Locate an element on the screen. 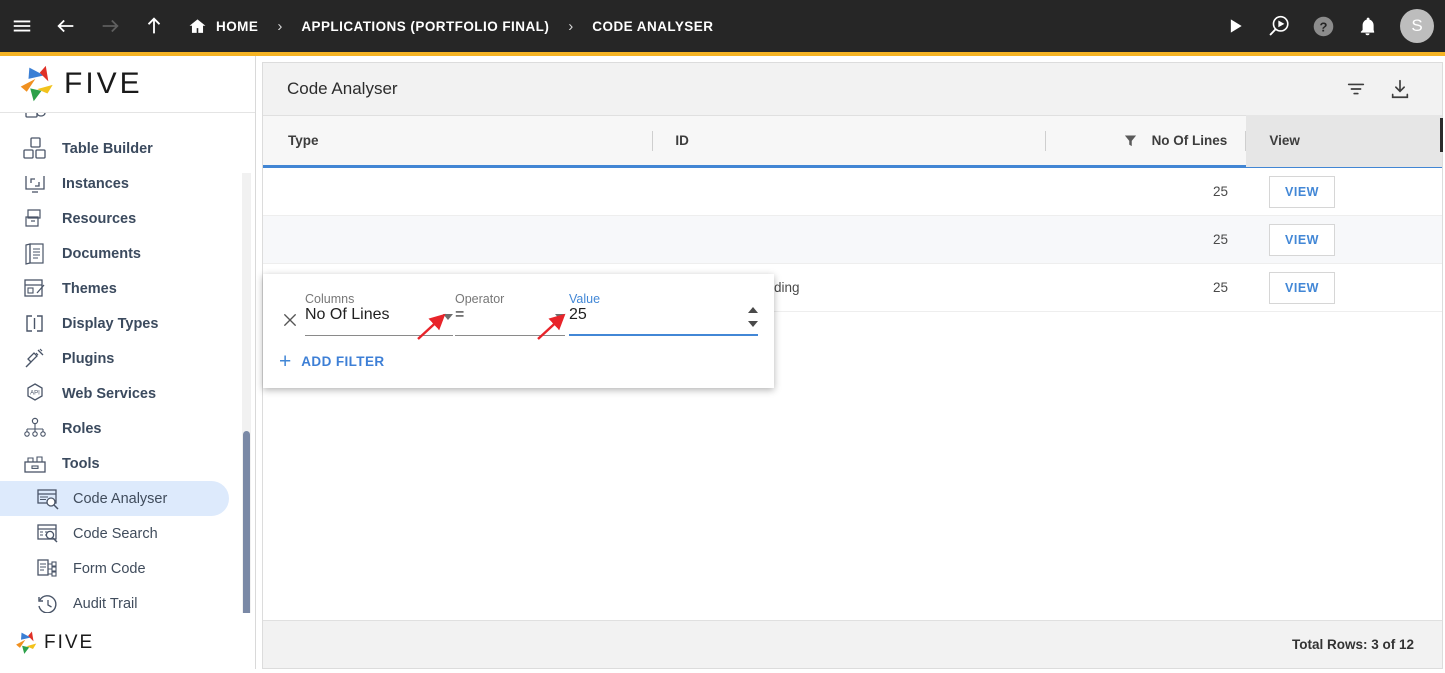 The width and height of the screenshot is (1445, 673). sidebar-item-label: Themes is located at coordinates (89, 288).